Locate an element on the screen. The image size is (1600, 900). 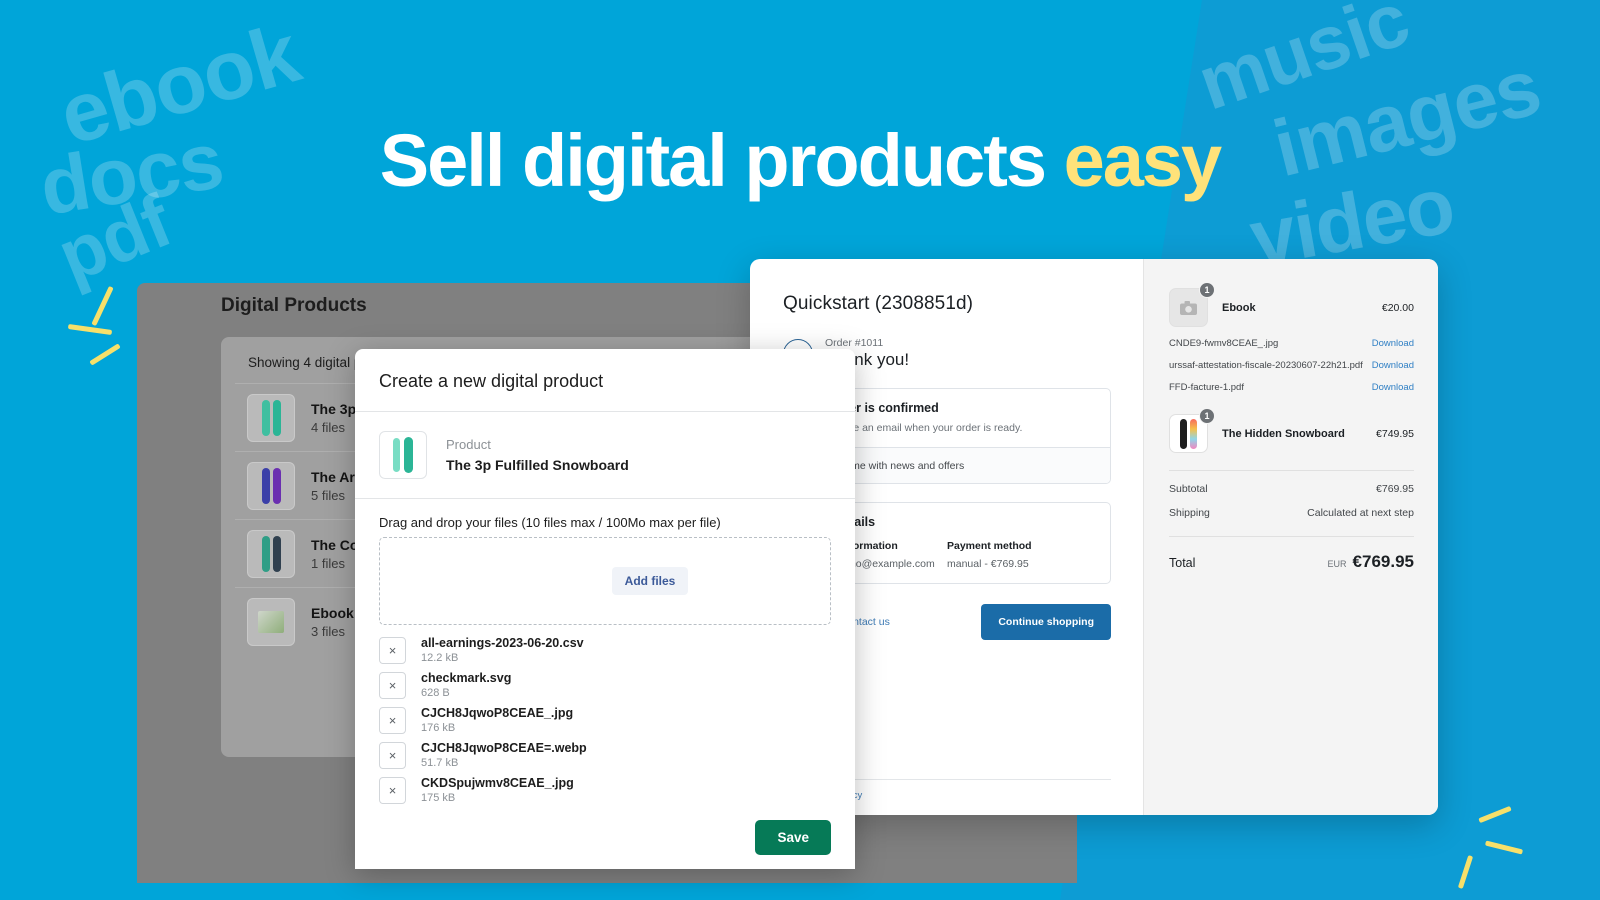
hero-accent-text: easy is located at coordinates (1143, 160).